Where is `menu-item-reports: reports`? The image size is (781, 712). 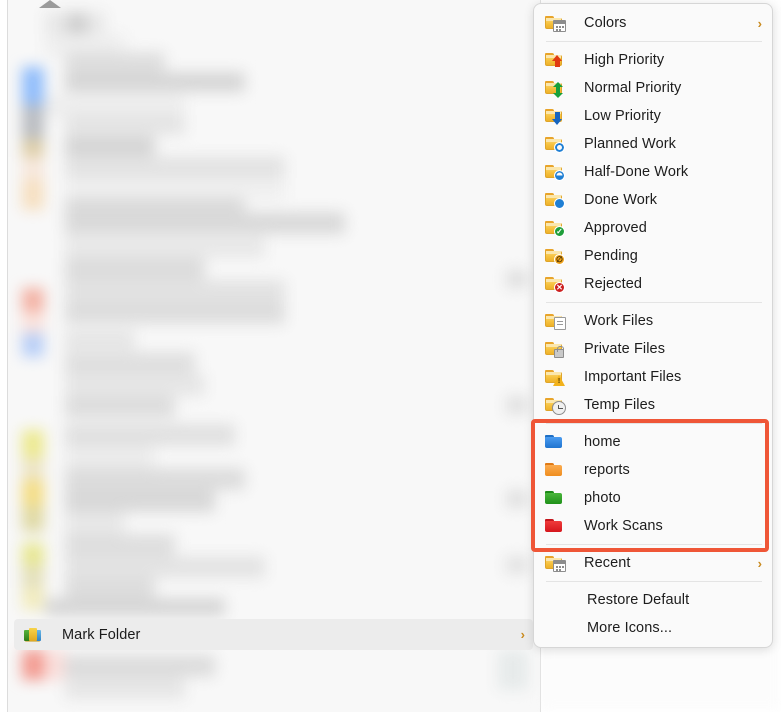
menu-item-reports: reports is located at coordinates (653, 470).